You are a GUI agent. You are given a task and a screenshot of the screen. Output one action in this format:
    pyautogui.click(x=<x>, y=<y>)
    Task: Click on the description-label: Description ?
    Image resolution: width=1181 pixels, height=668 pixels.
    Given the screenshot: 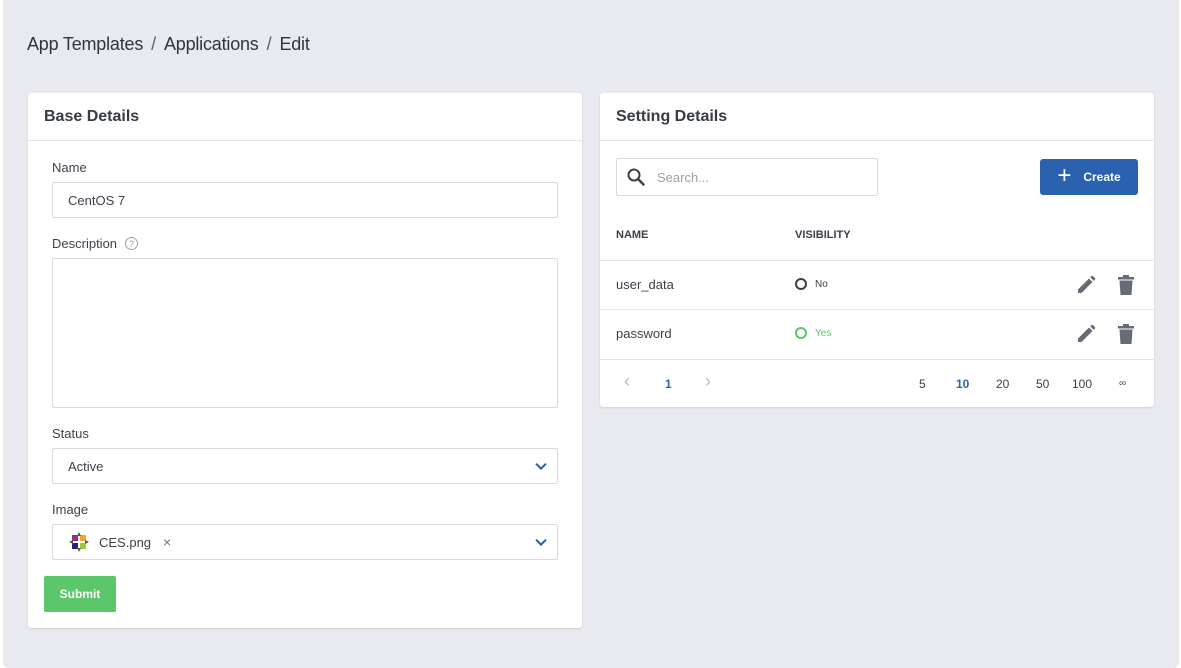 What is the action you would take?
    pyautogui.click(x=95, y=243)
    